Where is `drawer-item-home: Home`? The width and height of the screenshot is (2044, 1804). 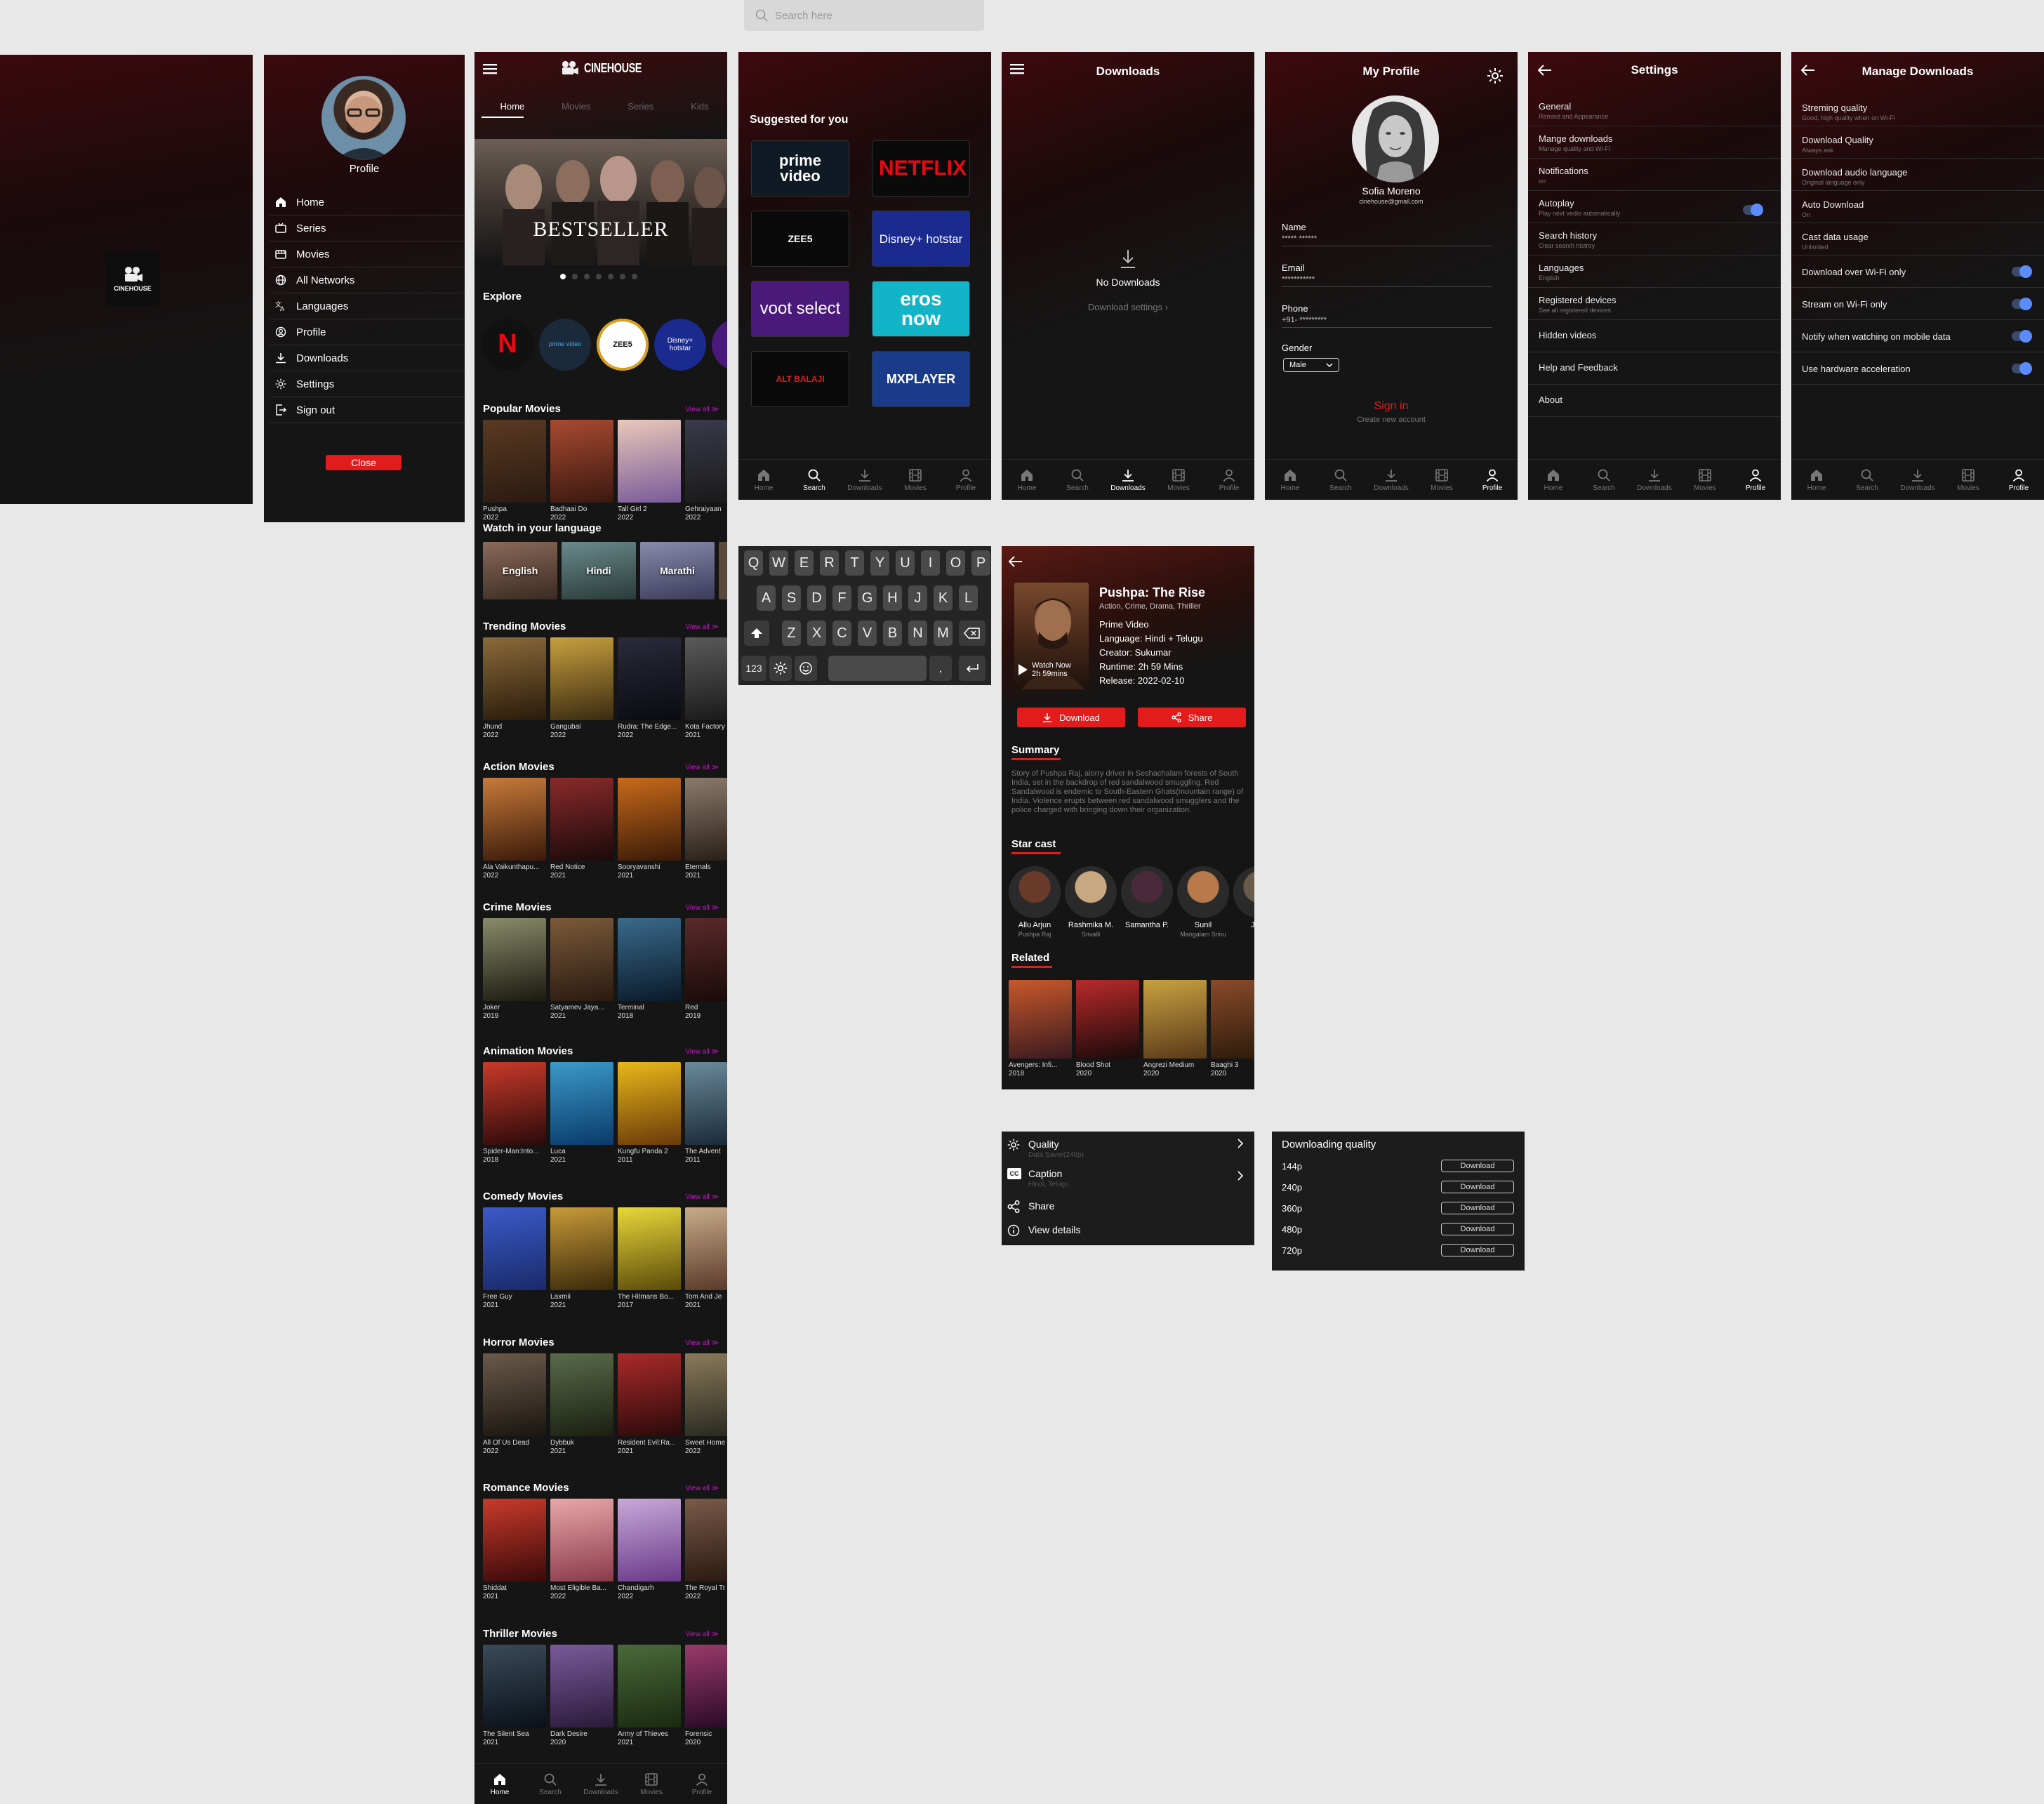 drawer-item-home: Home is located at coordinates (367, 202).